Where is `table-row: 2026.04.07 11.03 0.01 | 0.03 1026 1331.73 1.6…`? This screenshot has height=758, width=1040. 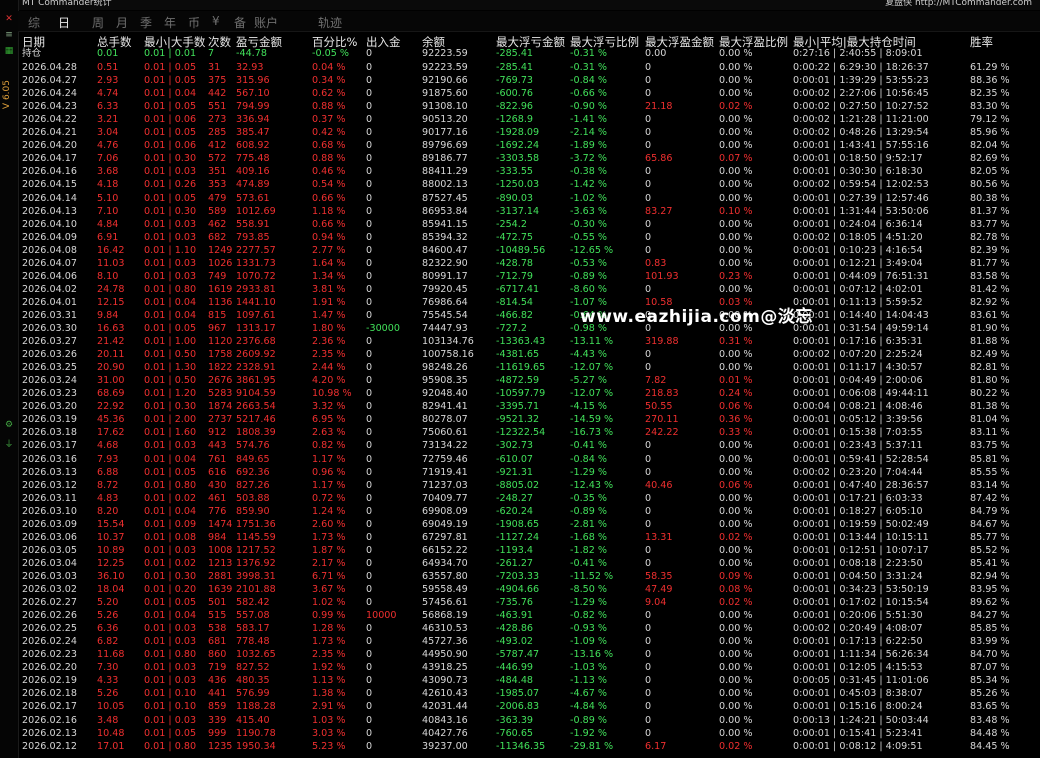 table-row: 2026.04.07 11.03 0.01 | 0.03 1026 1331.73 1.6… is located at coordinates (531, 263).